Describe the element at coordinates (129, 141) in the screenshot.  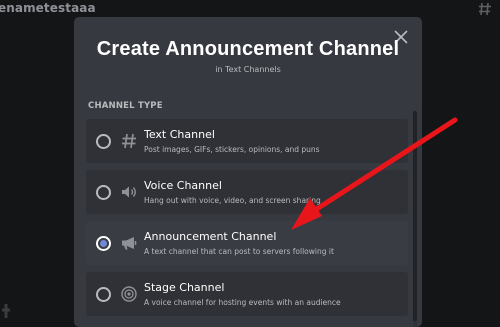
I see `hashtag-icon` at that location.